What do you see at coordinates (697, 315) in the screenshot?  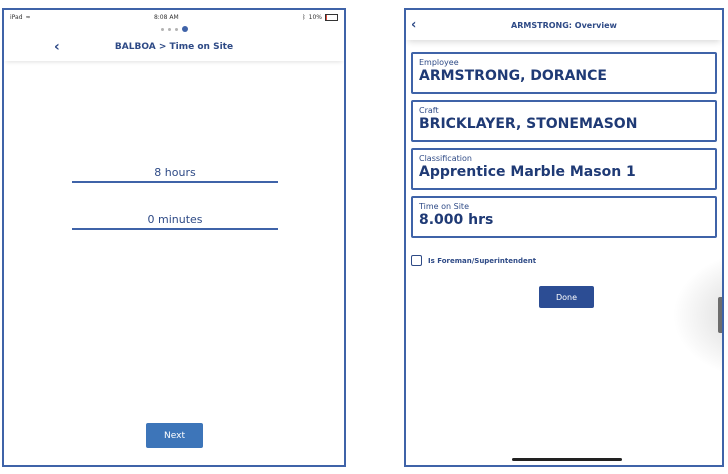 I see `edge-shadow` at bounding box center [697, 315].